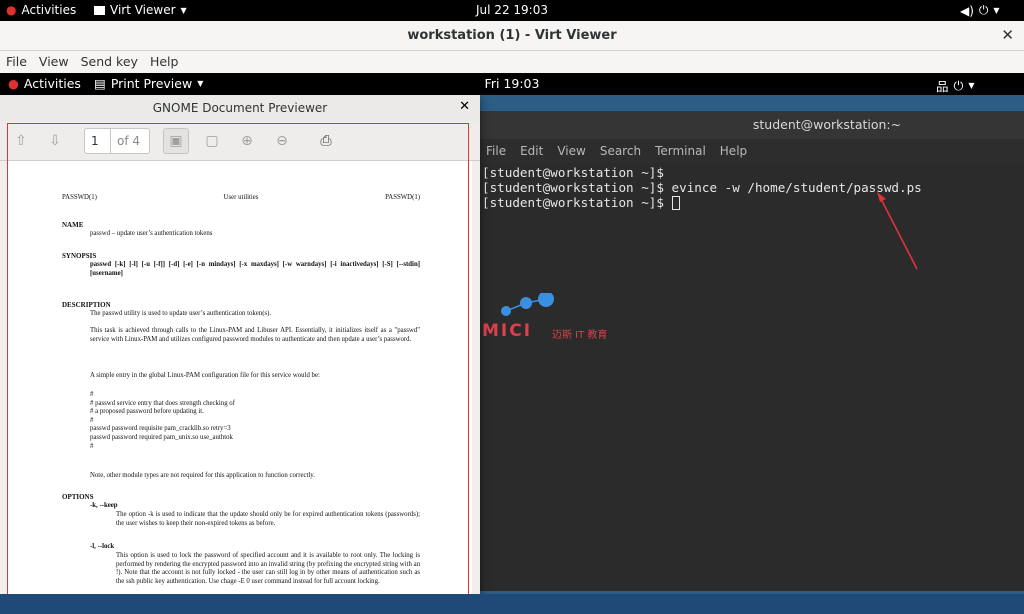 The height and width of the screenshot is (614, 1024). I want to click on option-name: -l, --lock, so click(102, 546).